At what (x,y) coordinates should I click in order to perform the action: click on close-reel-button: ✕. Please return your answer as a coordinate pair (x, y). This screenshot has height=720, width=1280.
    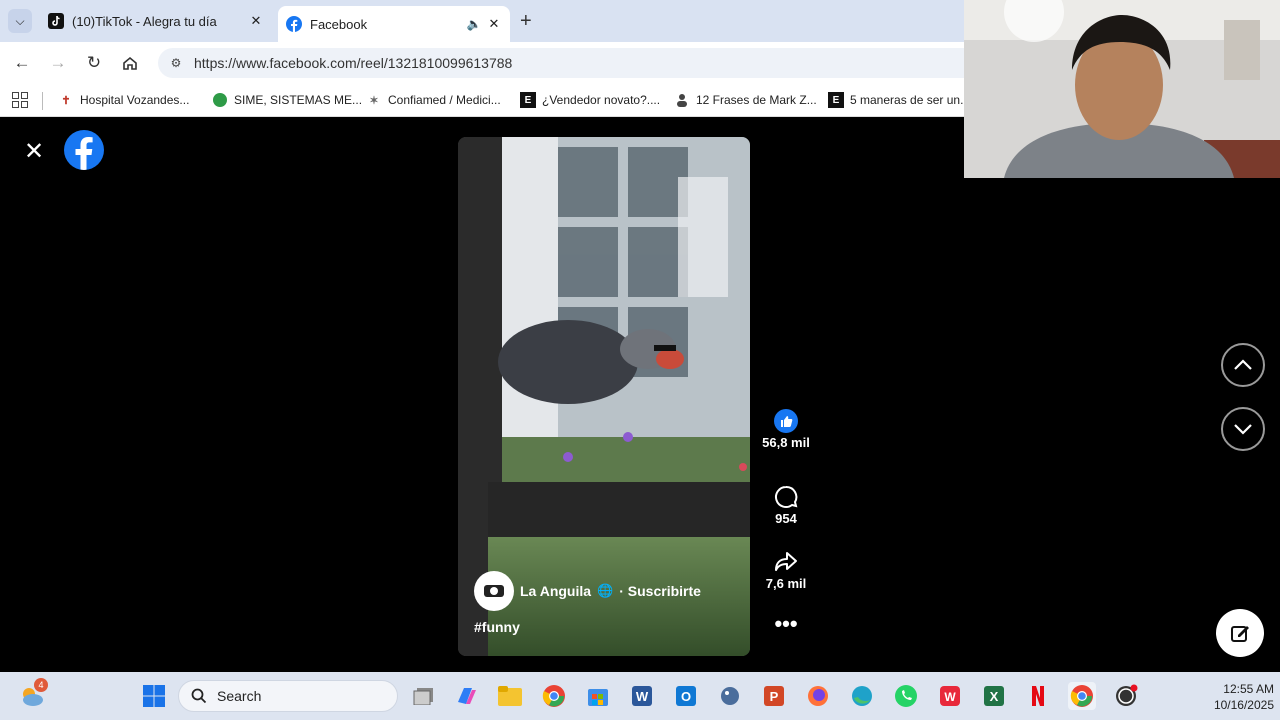
    Looking at the image, I should click on (34, 151).